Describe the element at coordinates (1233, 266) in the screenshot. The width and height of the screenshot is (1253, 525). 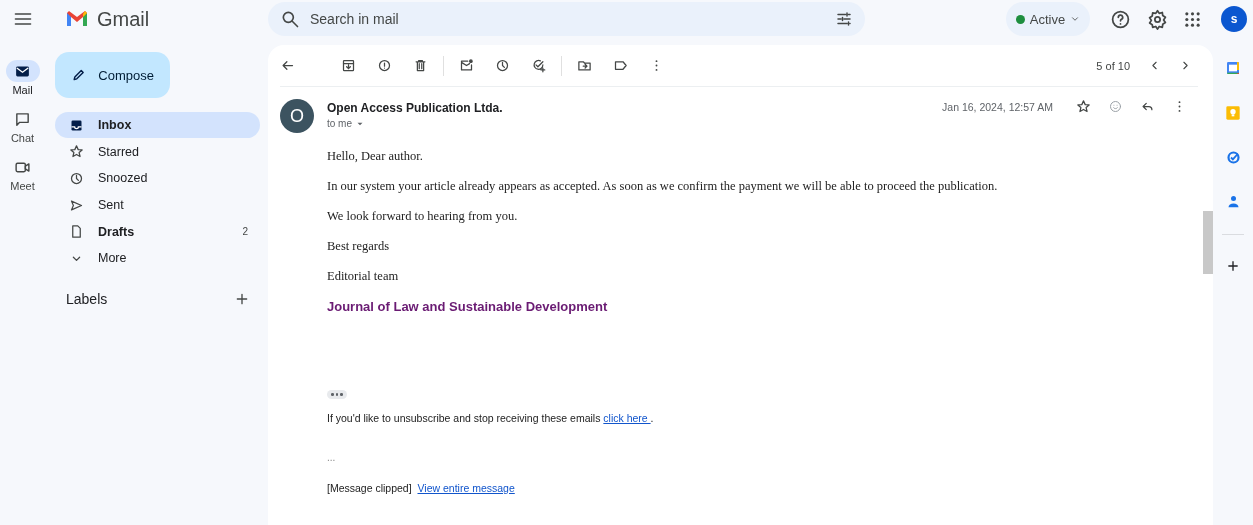
I see `plus-icon` at that location.